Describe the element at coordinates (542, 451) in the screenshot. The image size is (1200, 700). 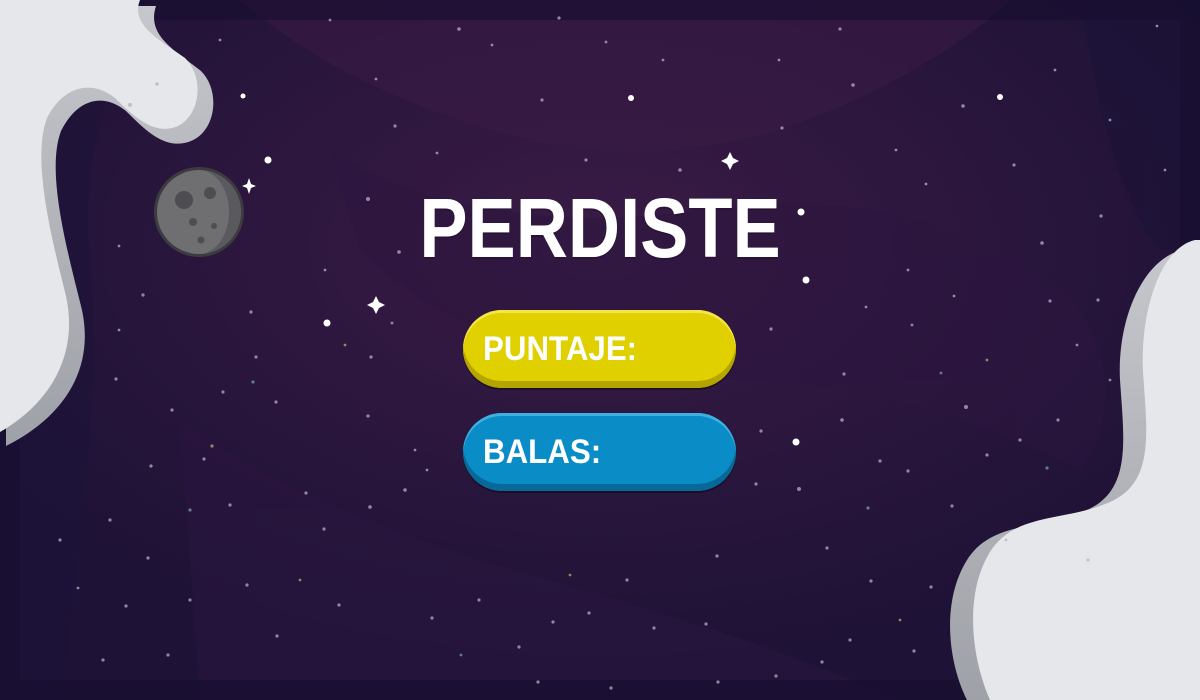
I see `bullets-label: BALAS:` at that location.